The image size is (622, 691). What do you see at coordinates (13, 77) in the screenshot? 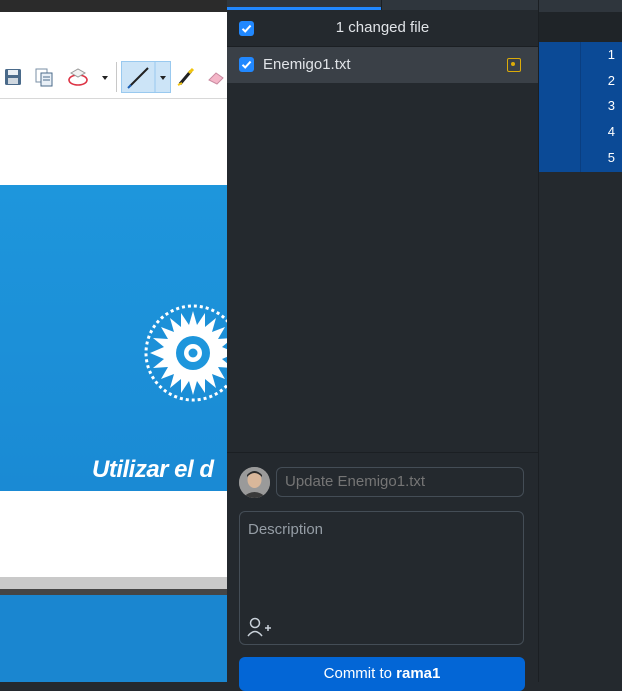
I see `save-icon` at bounding box center [13, 77].